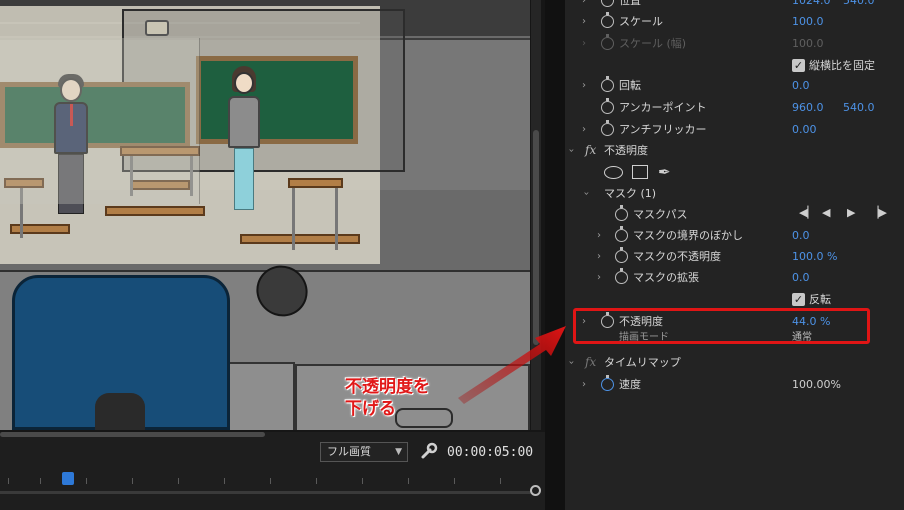  I want to click on wrench-icon-svg, so click(429, 450).